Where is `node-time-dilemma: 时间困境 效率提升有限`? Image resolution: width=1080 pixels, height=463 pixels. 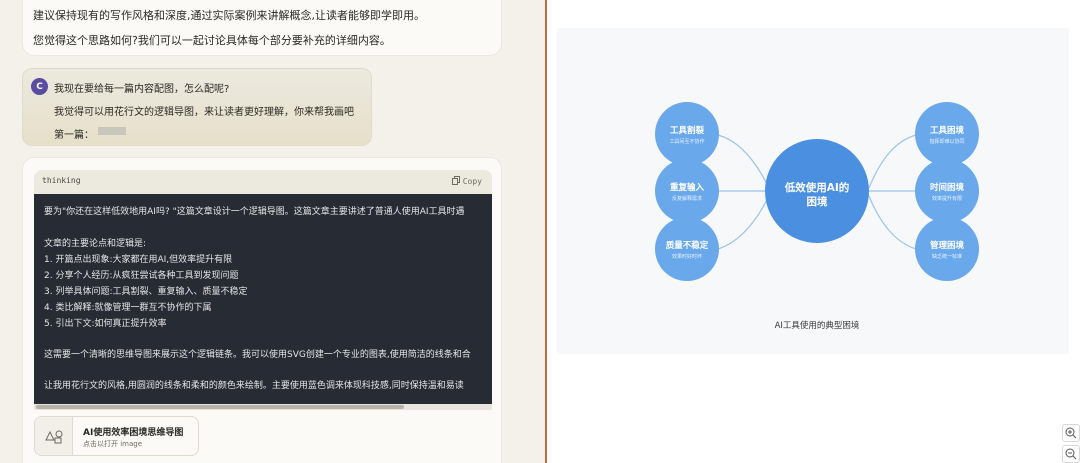 node-time-dilemma: 时间困境 效率提升有限 is located at coordinates (947, 191).